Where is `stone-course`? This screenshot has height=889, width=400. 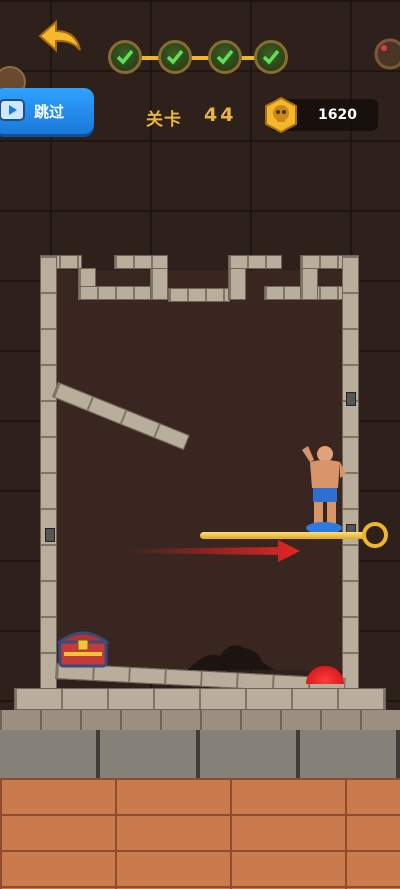
stone-course is located at coordinates (200, 720).